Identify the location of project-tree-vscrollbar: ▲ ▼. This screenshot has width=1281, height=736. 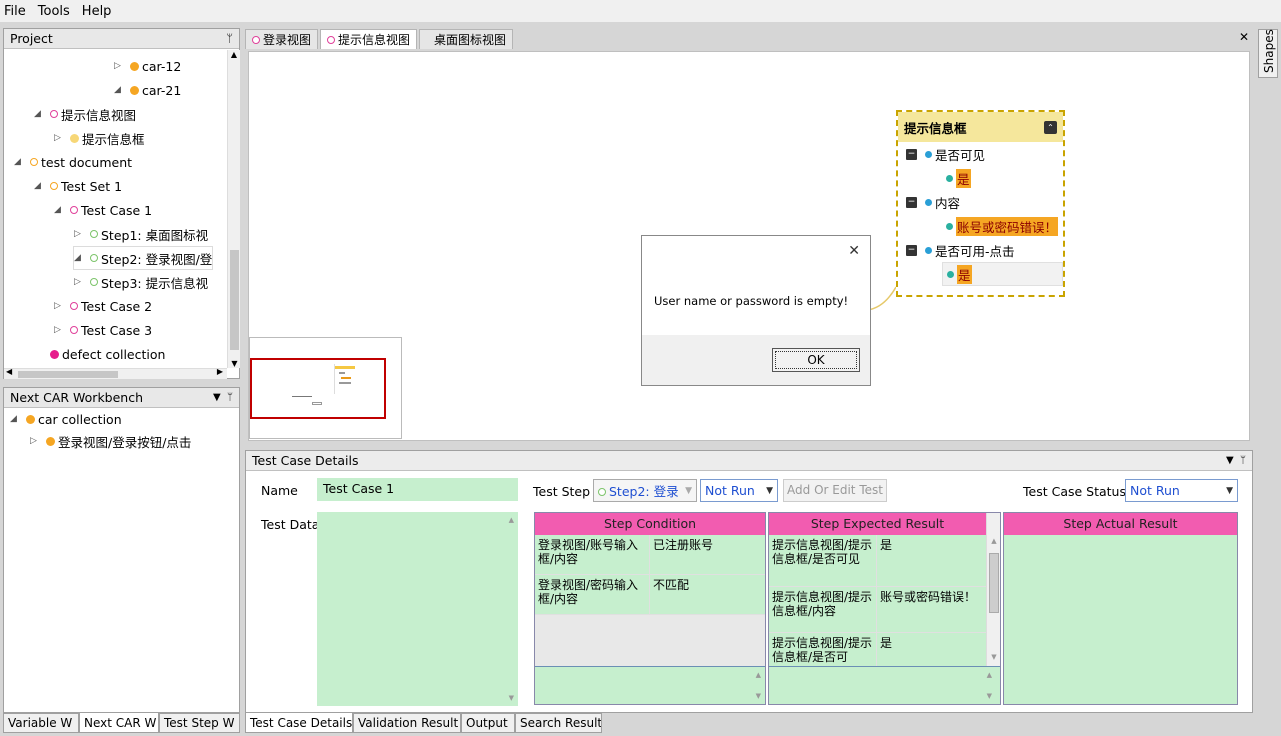
(233, 209).